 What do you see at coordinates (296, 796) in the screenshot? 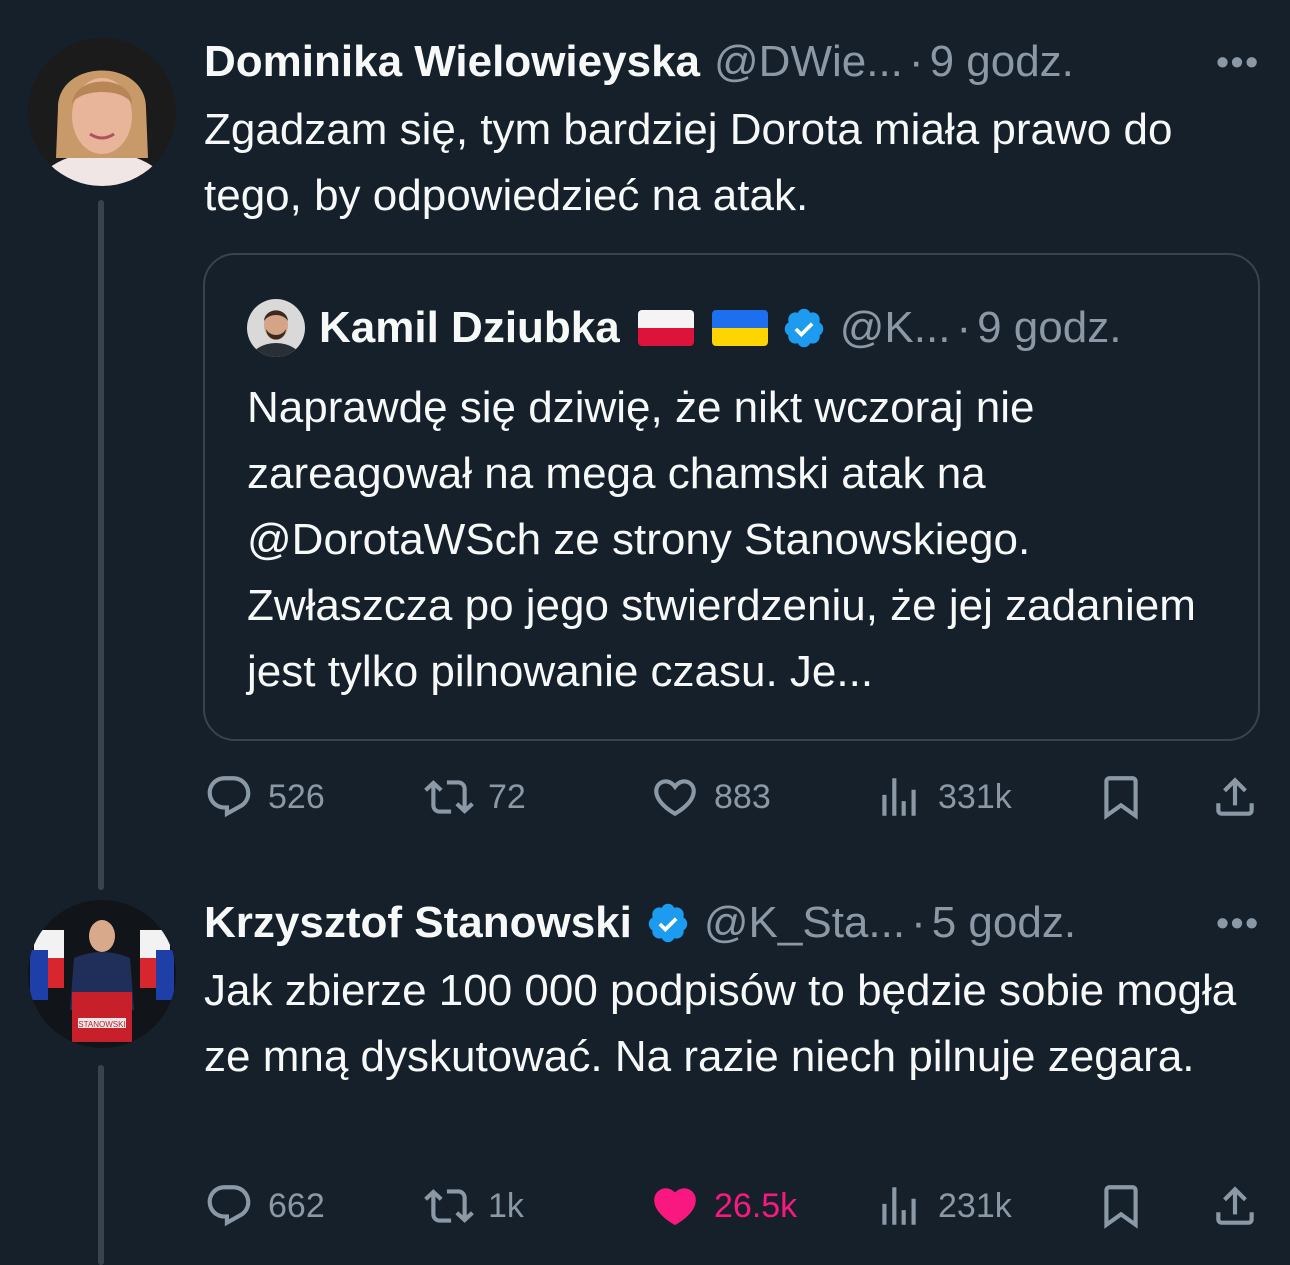
I see `reply-count: 526` at bounding box center [296, 796].